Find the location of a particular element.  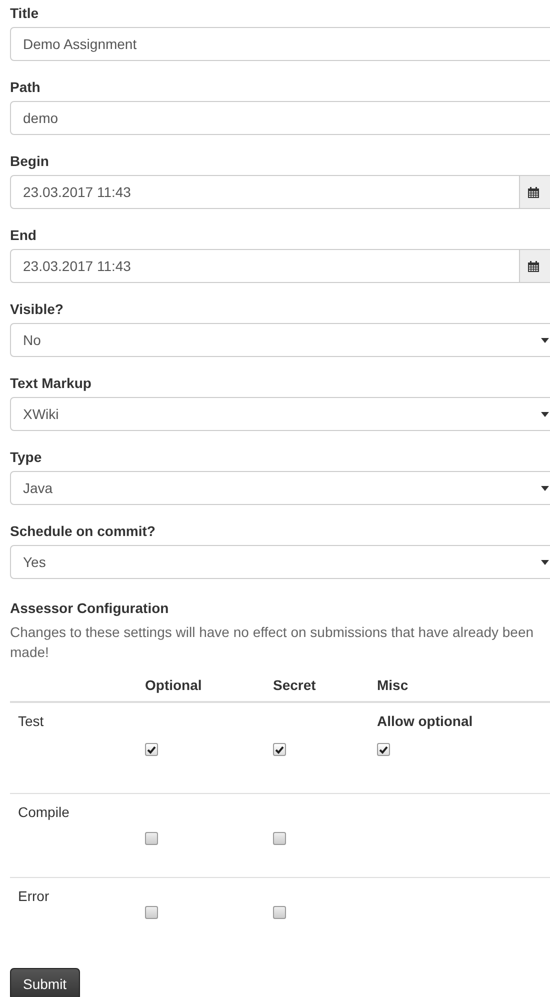

column-header: Misc is located at coordinates (459, 685).